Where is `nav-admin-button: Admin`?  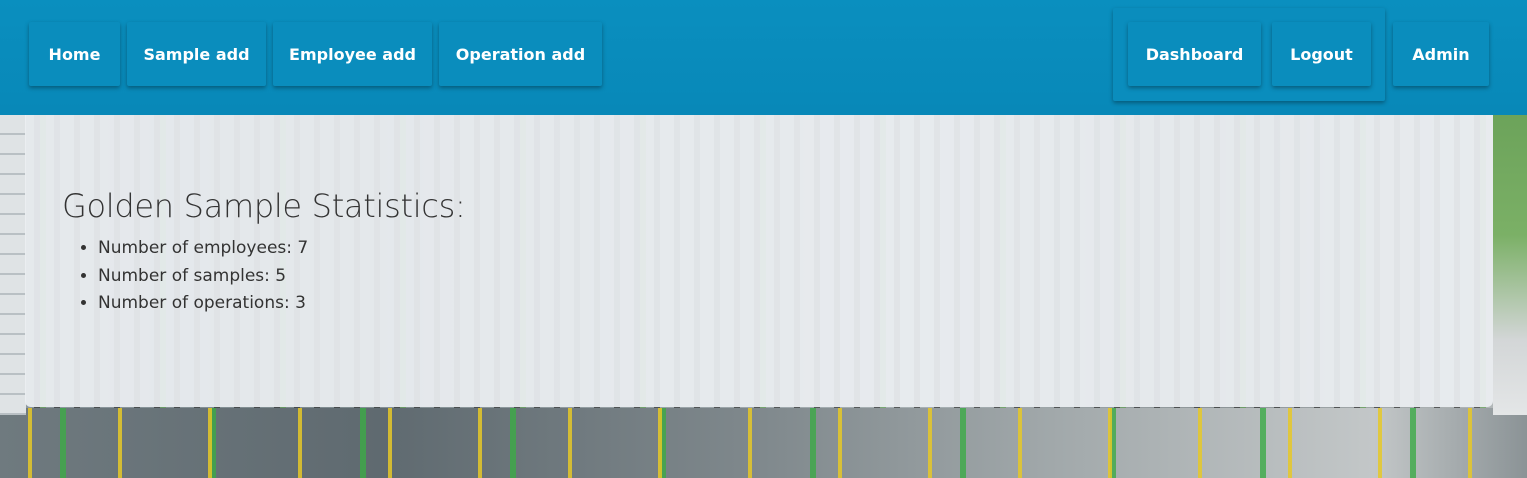 nav-admin-button: Admin is located at coordinates (1441, 54).